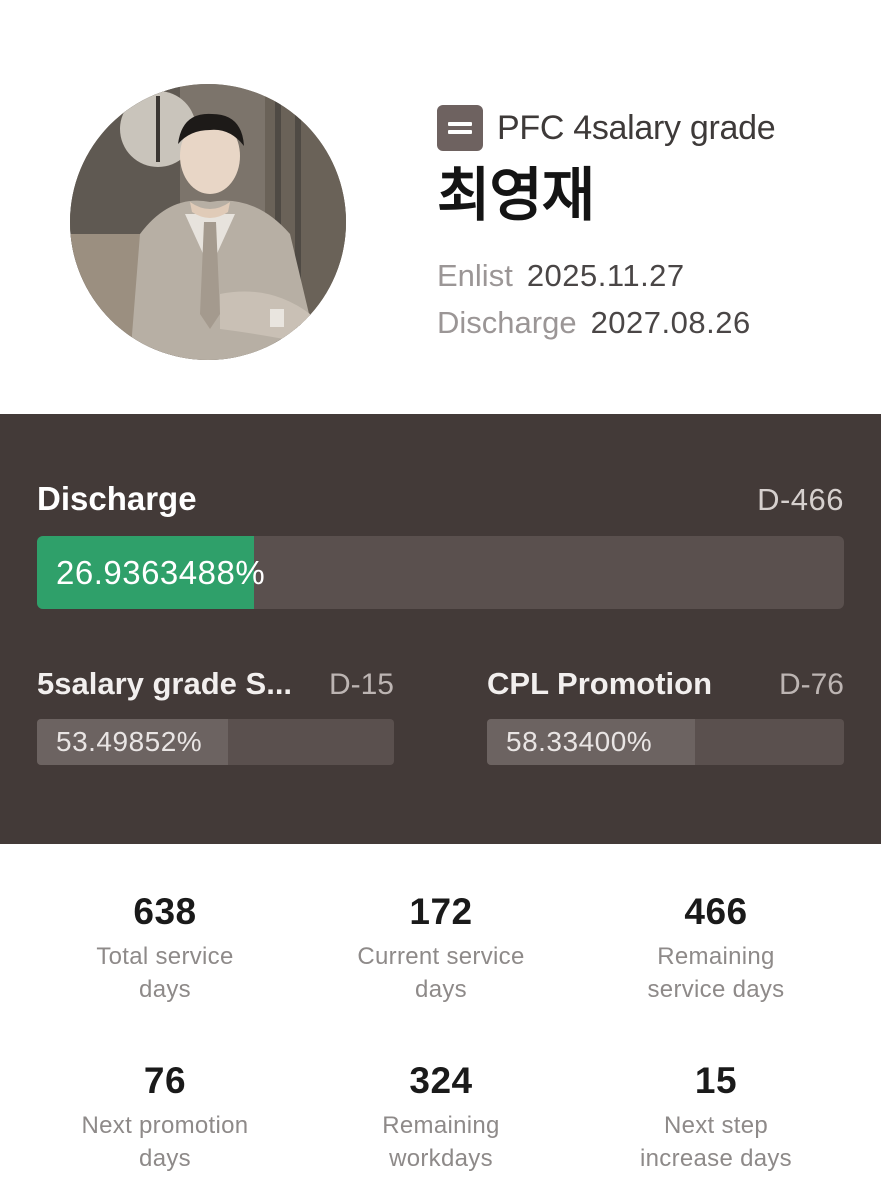  What do you see at coordinates (441, 1158) in the screenshot?
I see `stat-label-line: workdays` at bounding box center [441, 1158].